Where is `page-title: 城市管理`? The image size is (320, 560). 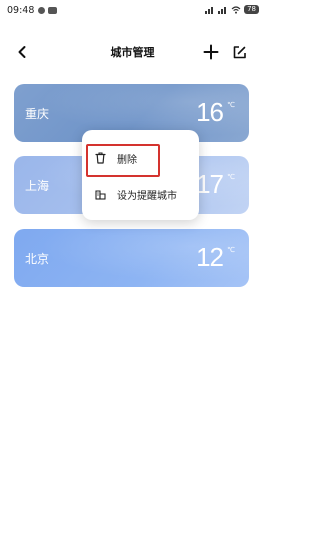 page-title: 城市管理 is located at coordinates (132, 52).